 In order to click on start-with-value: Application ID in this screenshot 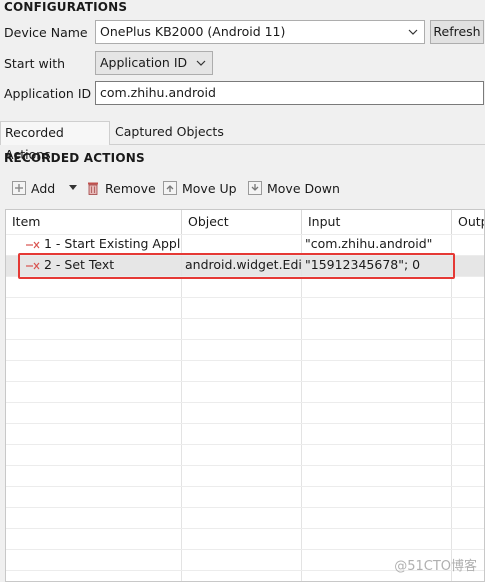, I will do `click(144, 62)`.